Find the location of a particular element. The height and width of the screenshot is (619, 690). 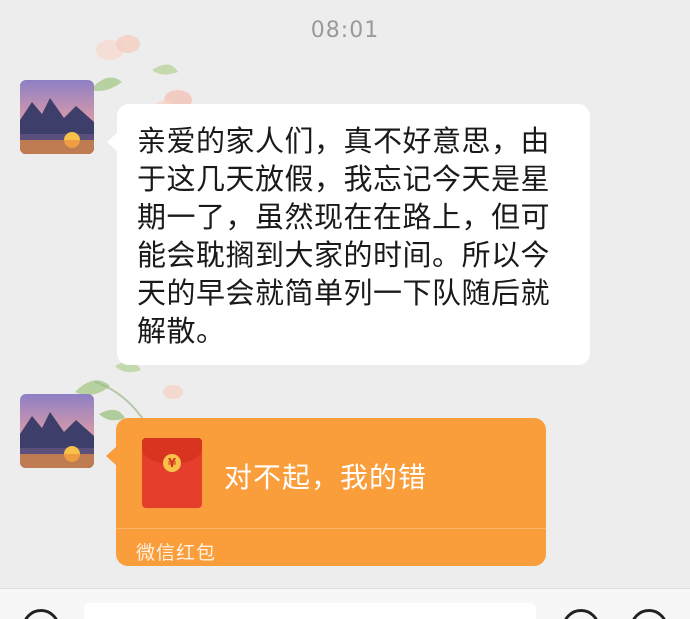

message-input is located at coordinates (310, 611).